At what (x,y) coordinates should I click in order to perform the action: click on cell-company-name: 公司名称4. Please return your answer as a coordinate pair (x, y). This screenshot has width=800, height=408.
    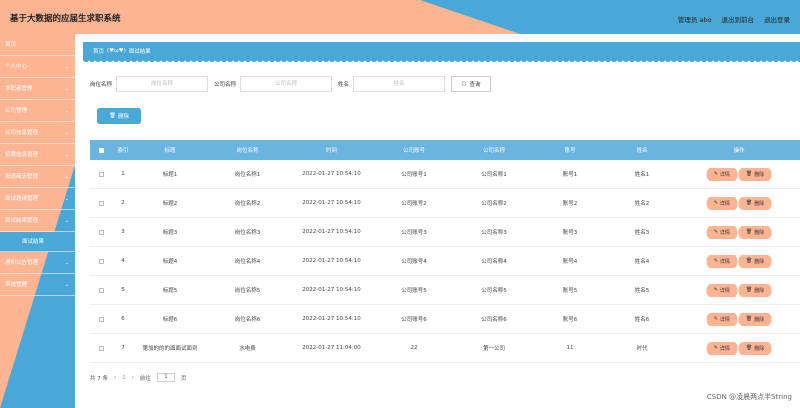
    Looking at the image, I should click on (494, 262).